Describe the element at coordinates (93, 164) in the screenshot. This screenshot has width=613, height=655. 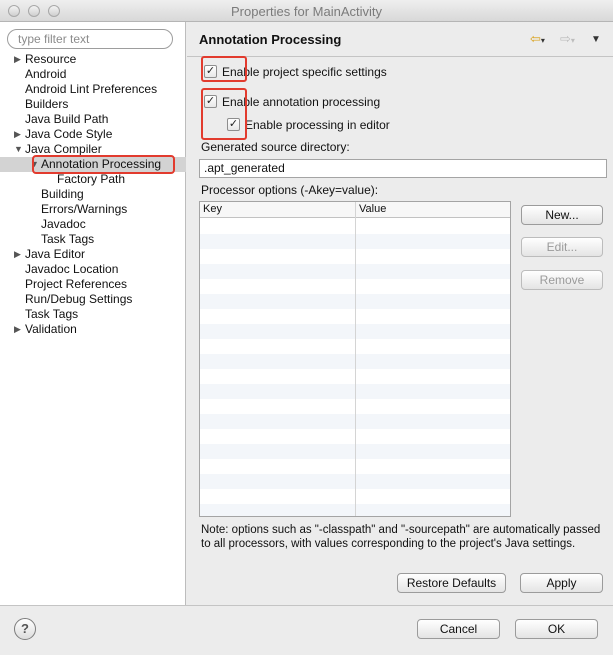
I see `tree-item: ▼ Annotation Processing` at that location.